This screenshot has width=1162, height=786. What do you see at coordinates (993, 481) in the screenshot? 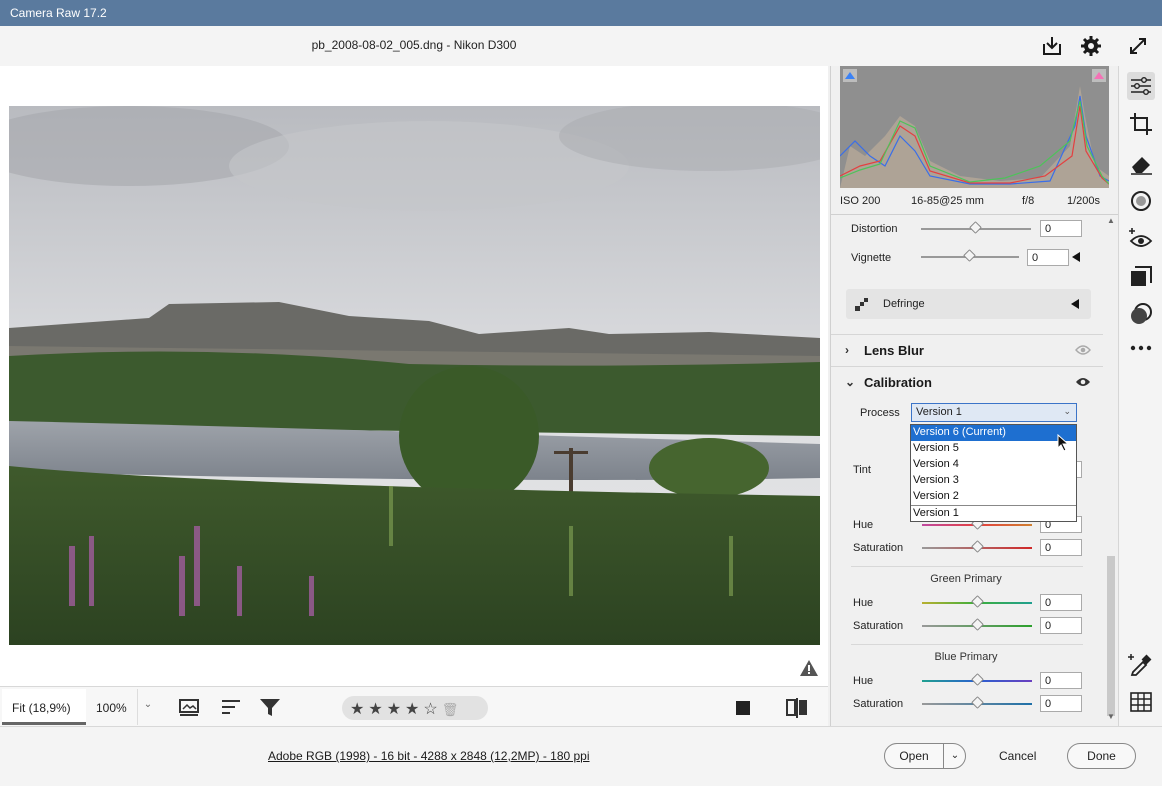
I see `process-option: Version 3` at bounding box center [993, 481].